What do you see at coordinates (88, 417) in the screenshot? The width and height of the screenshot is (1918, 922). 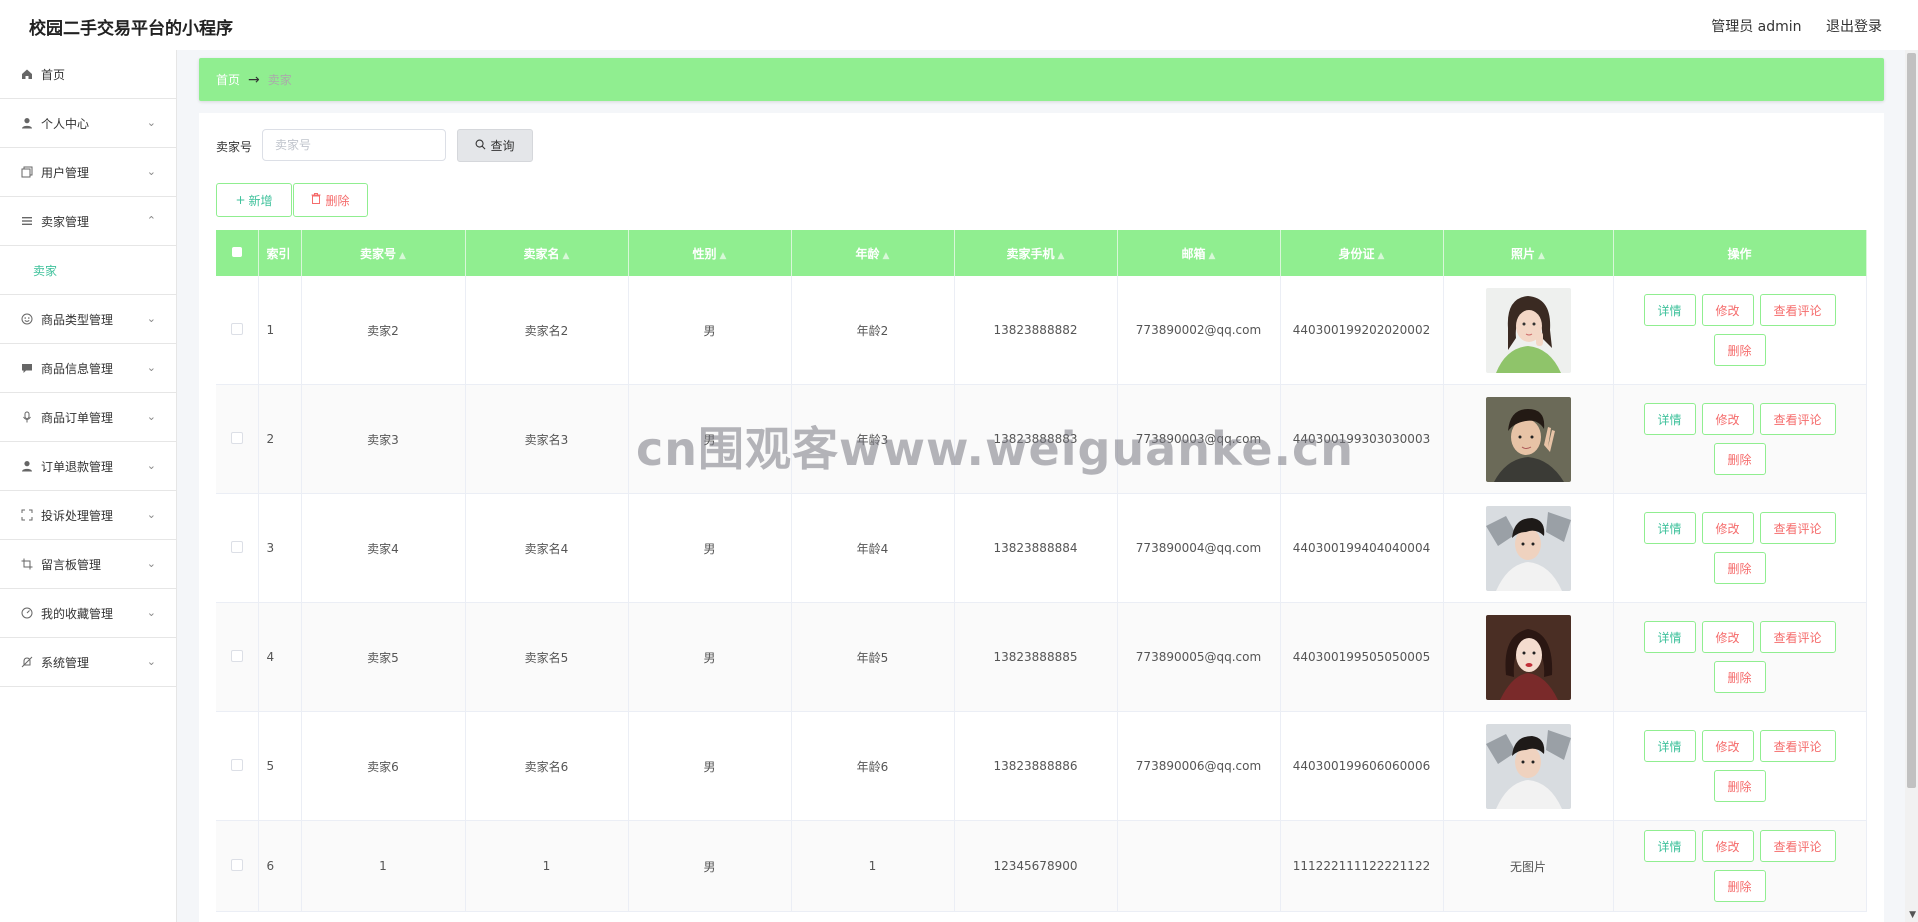 I see `sidebar-item-product-orders: 商品订单管理 ⌄` at bounding box center [88, 417].